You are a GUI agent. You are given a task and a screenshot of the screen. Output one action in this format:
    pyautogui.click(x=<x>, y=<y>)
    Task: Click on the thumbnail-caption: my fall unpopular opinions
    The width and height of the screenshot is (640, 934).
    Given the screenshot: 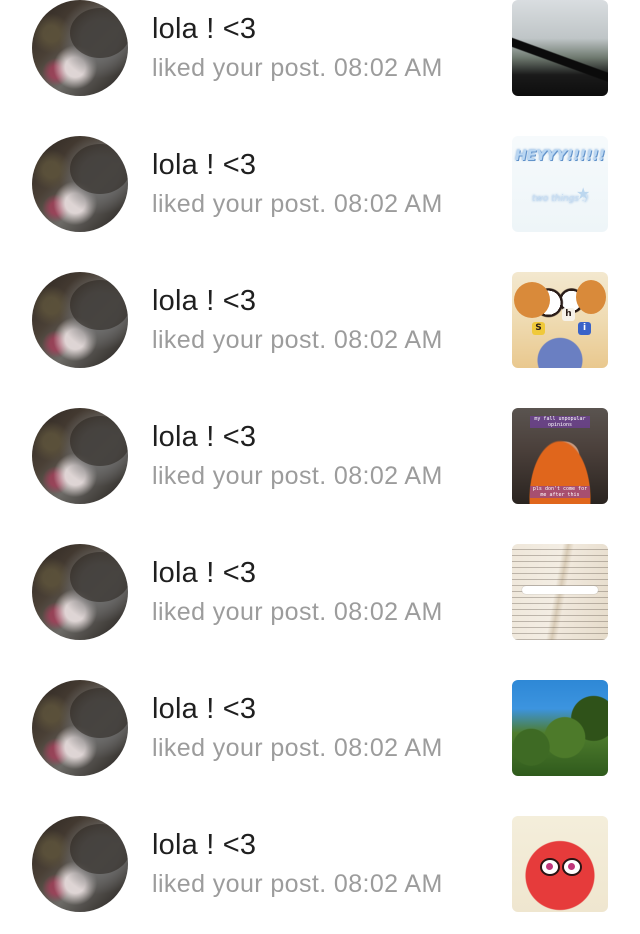 What is the action you would take?
    pyautogui.click(x=560, y=422)
    